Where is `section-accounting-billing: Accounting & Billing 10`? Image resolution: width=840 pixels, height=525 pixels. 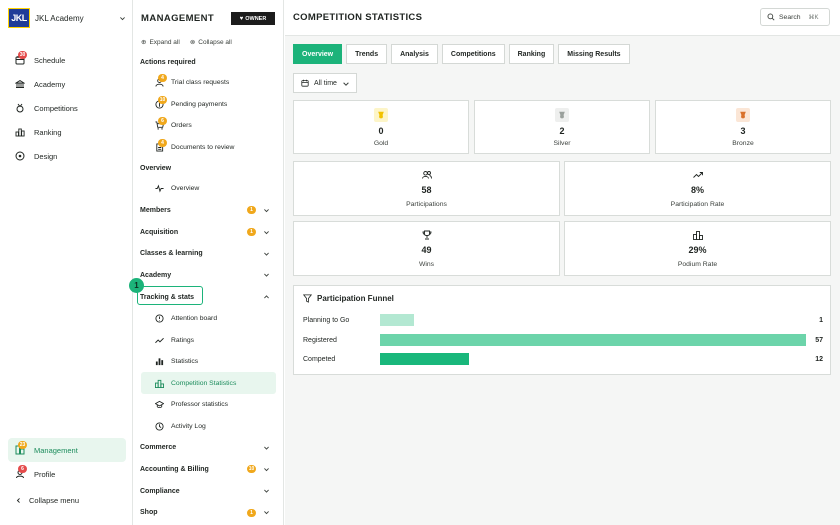
section-accounting-billing: Accounting & Billing 10 is located at coordinates (208, 470).